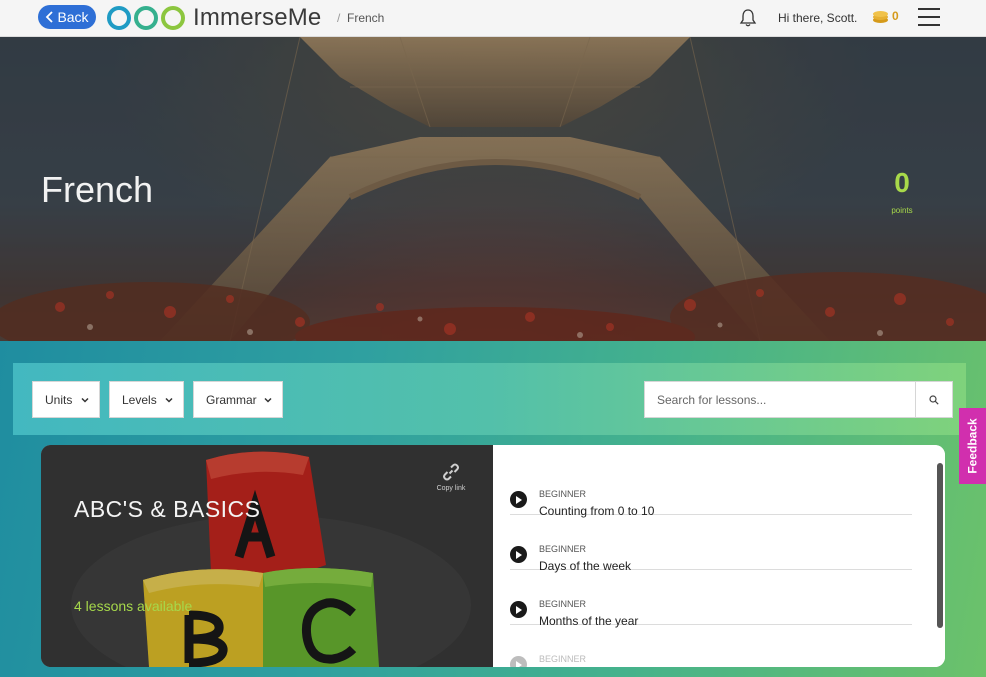 Image resolution: width=986 pixels, height=677 pixels. I want to click on coin-icon, so click(880, 17).